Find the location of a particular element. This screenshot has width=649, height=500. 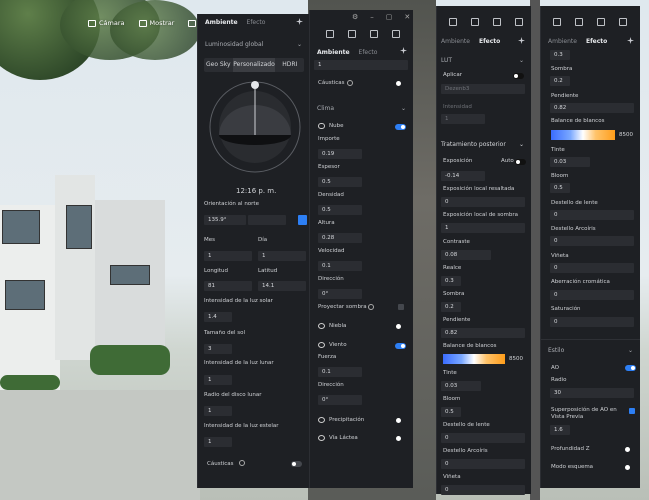

radio-field: 30 is located at coordinates (592, 393).